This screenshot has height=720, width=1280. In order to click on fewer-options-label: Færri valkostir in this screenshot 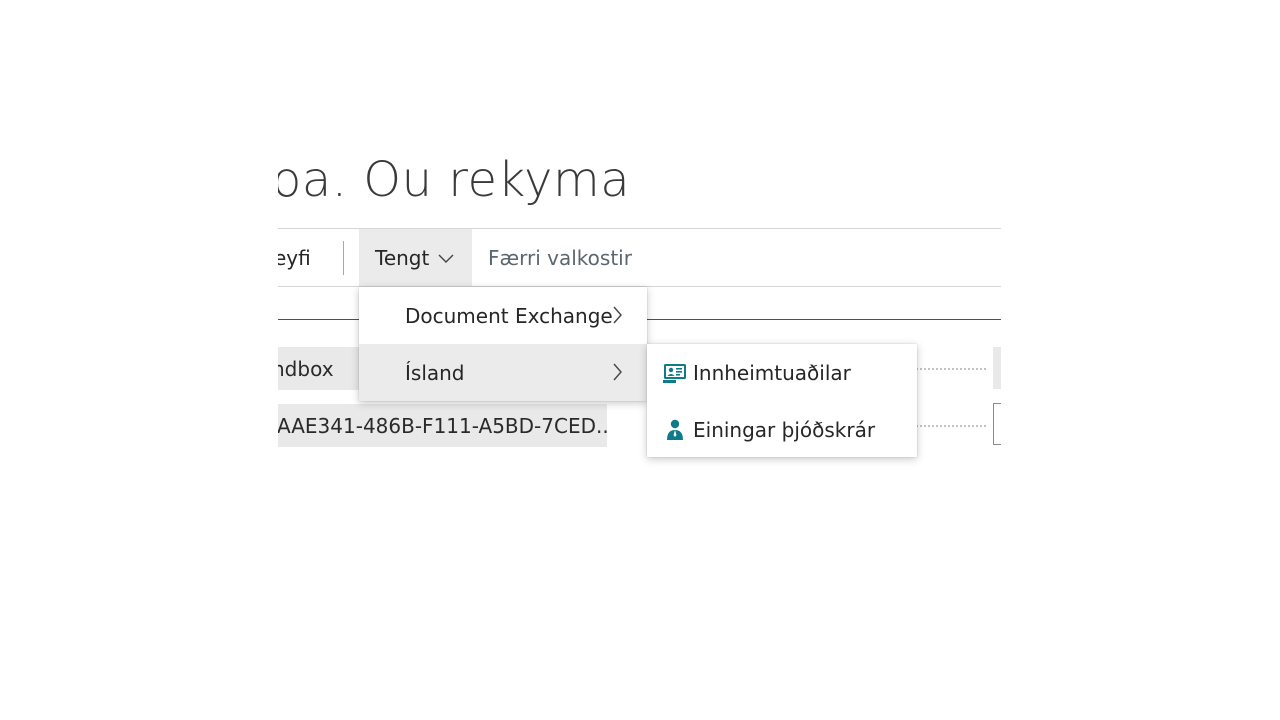, I will do `click(560, 257)`.